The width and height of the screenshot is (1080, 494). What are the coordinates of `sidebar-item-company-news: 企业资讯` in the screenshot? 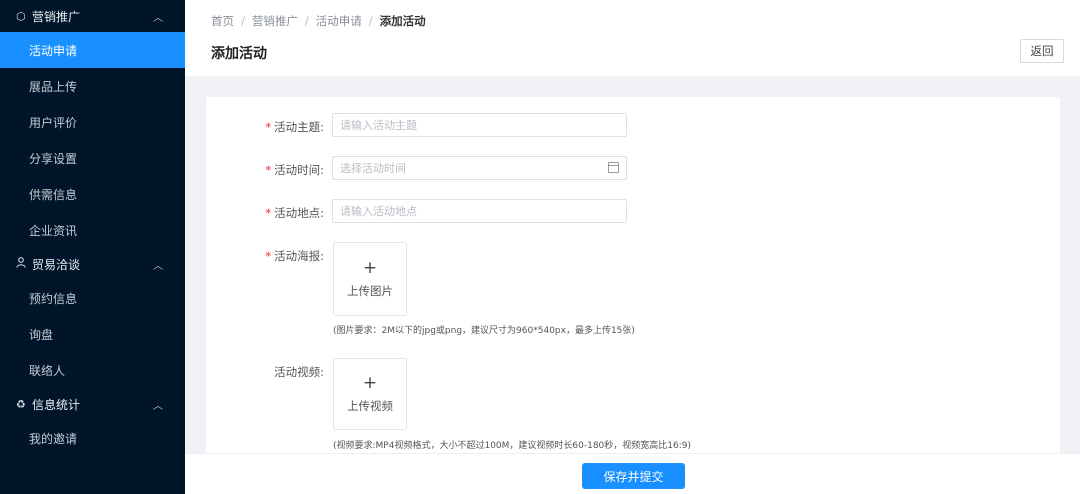 It's located at (92, 230).